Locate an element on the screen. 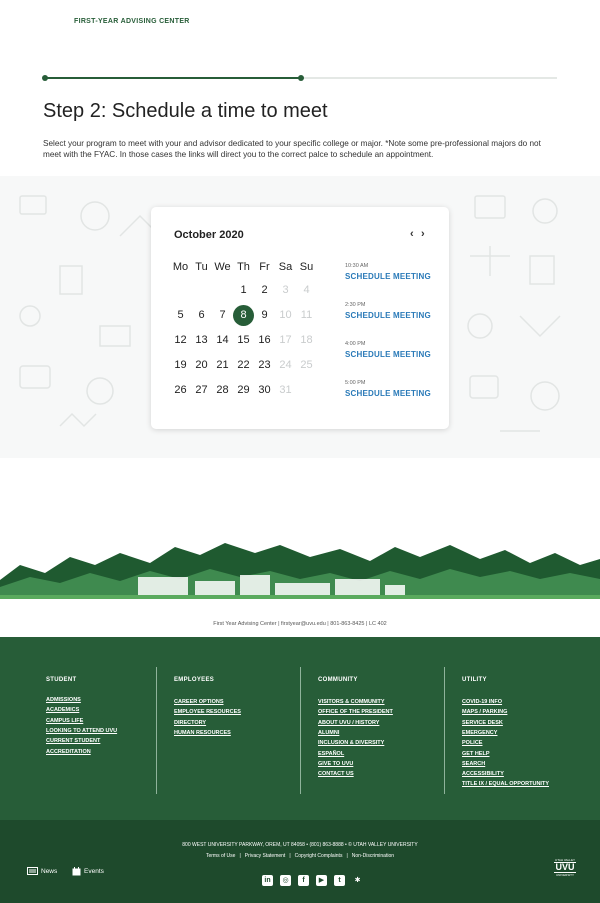  calendar-day: 1 is located at coordinates (243, 290).